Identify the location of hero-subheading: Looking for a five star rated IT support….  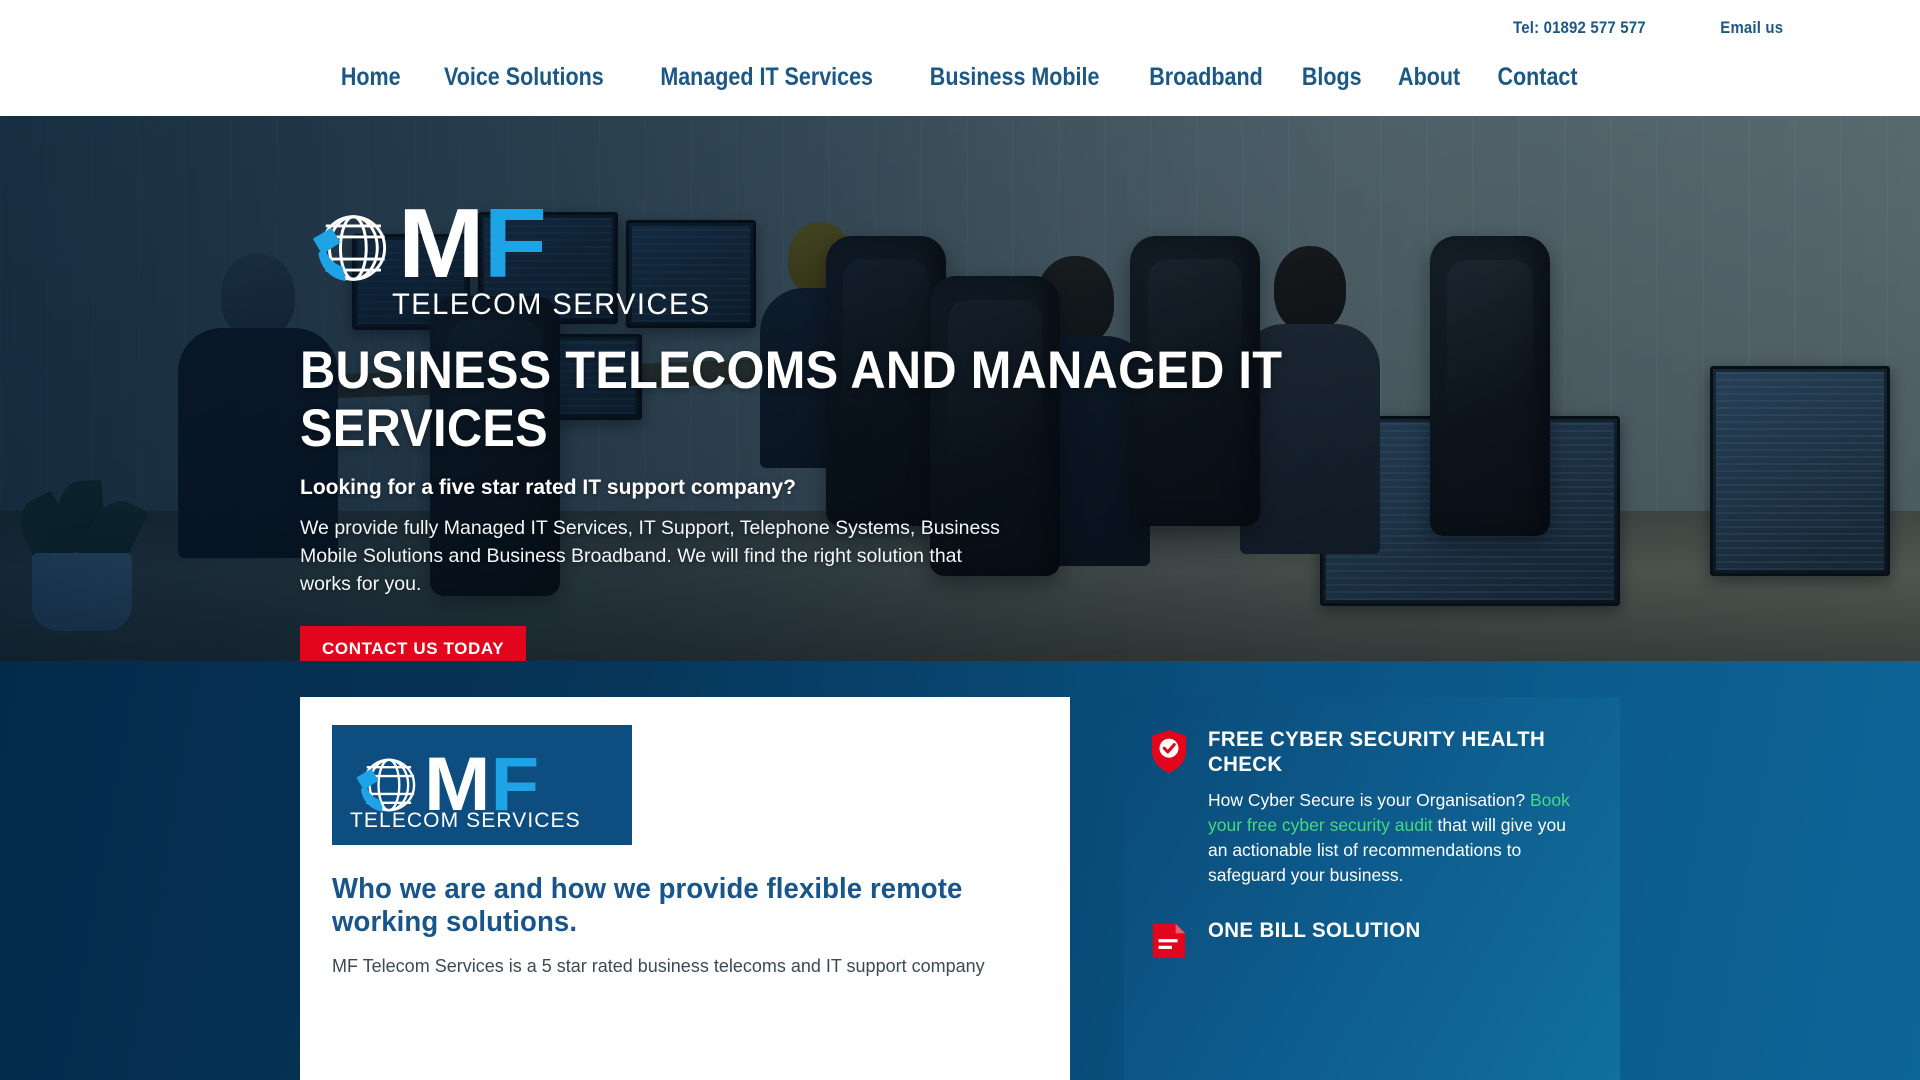
(548, 487).